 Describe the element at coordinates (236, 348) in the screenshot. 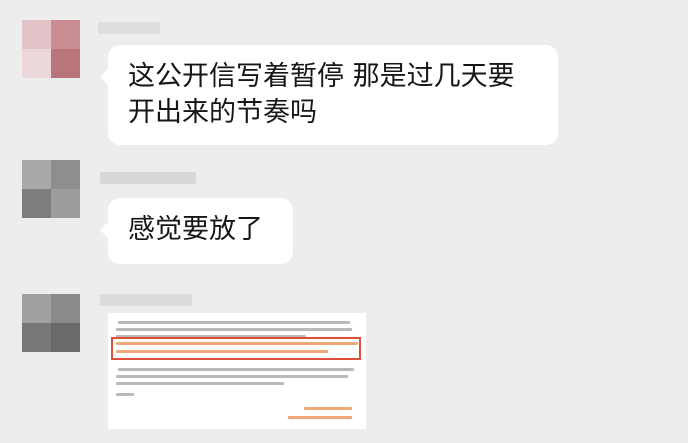

I see `highlight-box` at that location.